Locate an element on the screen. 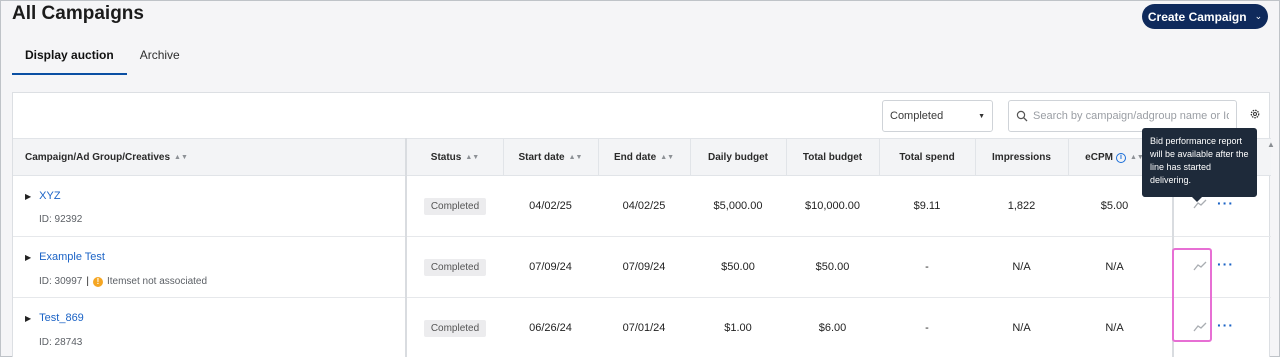 The image size is (1280, 357). total-budget: $10,000.00 is located at coordinates (832, 206).